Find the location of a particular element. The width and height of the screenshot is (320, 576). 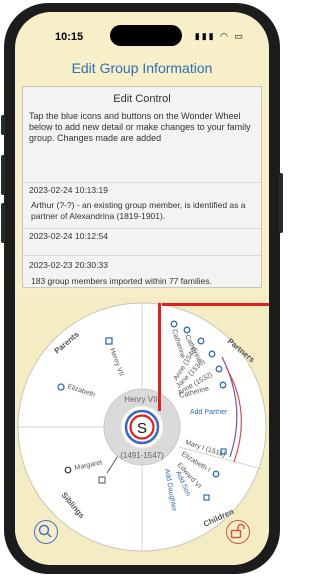

unlock-button is located at coordinates (238, 532).